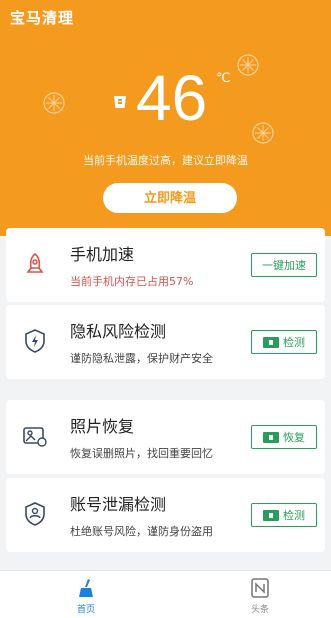 This screenshot has width=331, height=618. Describe the element at coordinates (165, 437) in the screenshot. I see `card-photo-restore: 照片恢复 恢复误删照片，找回重要回忆 恢复` at that location.